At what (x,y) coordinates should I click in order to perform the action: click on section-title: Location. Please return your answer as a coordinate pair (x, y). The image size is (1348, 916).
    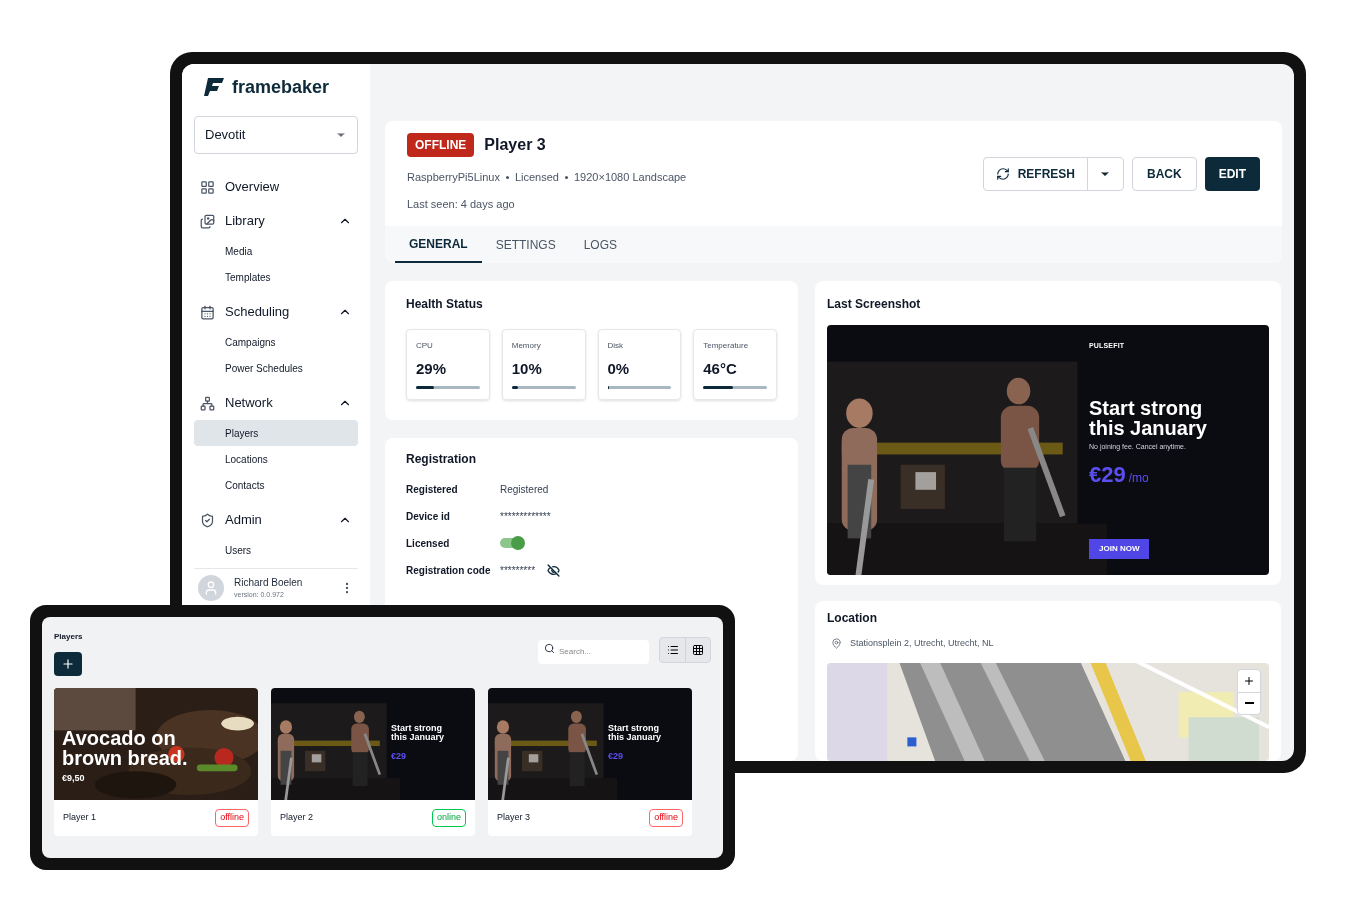
    Looking at the image, I should click on (852, 618).